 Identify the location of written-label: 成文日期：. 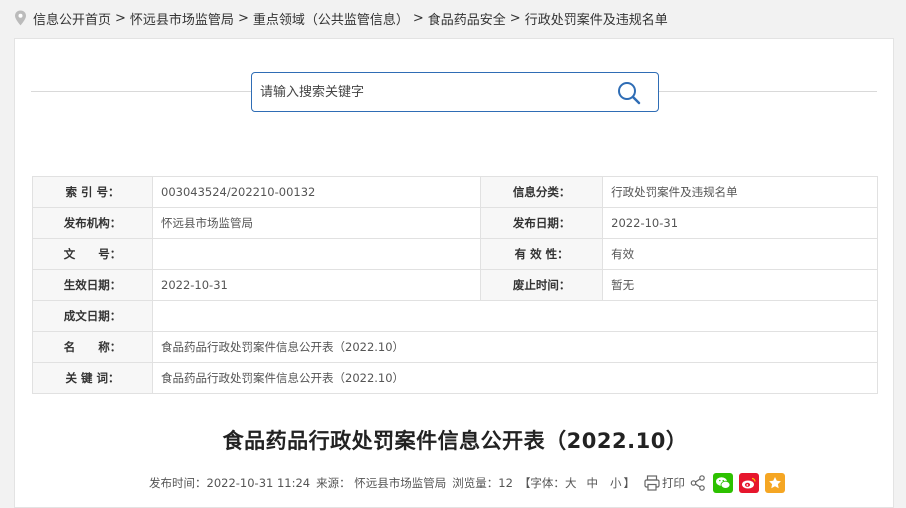
(92, 316).